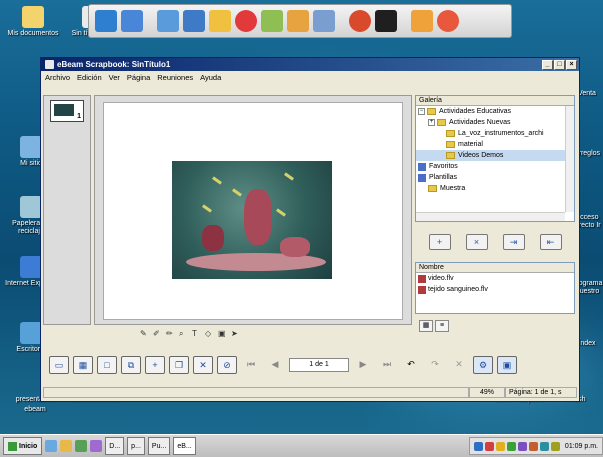 The height and width of the screenshot is (457, 603). I want to click on minimize-button: _, so click(547, 64).